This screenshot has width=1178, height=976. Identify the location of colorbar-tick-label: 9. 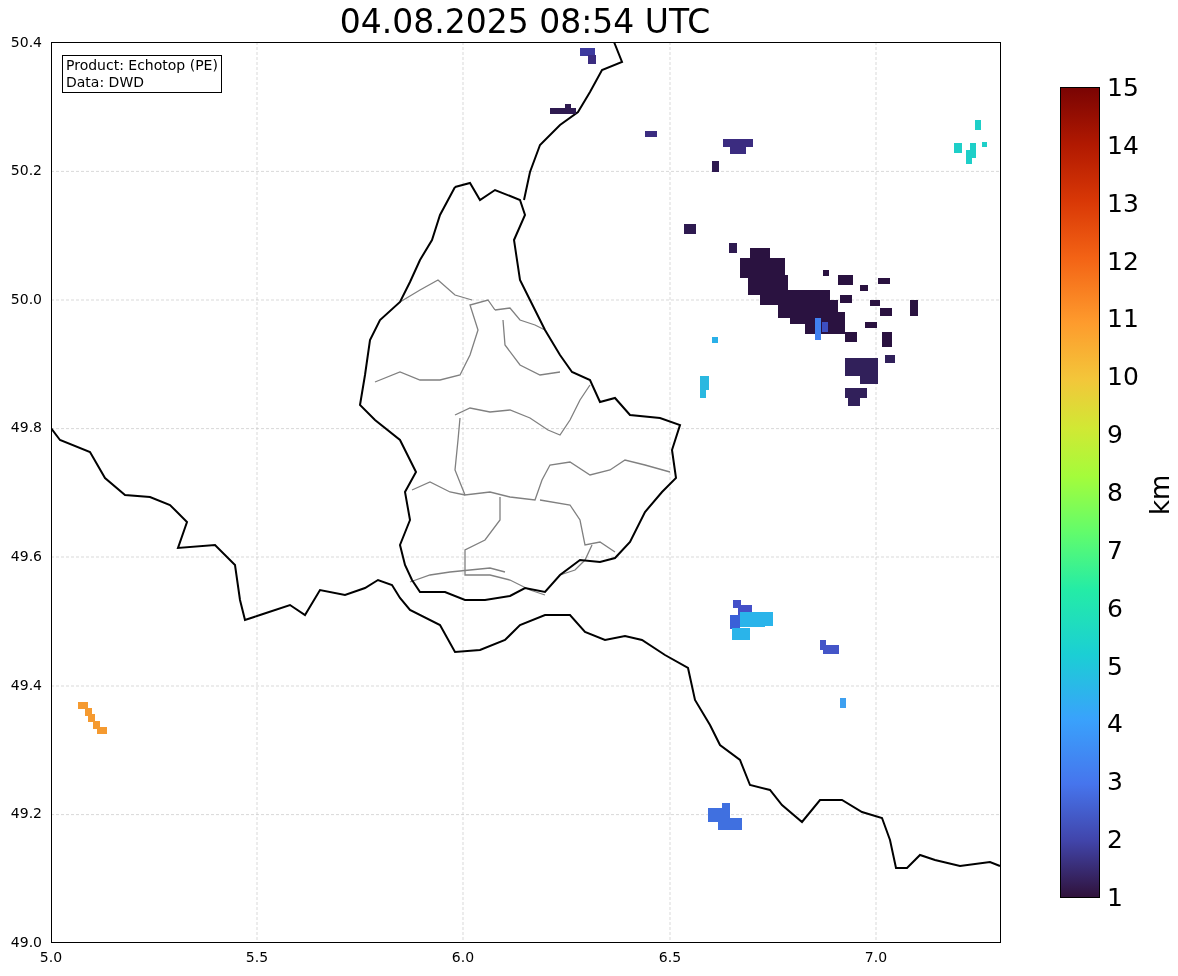
(1115, 435).